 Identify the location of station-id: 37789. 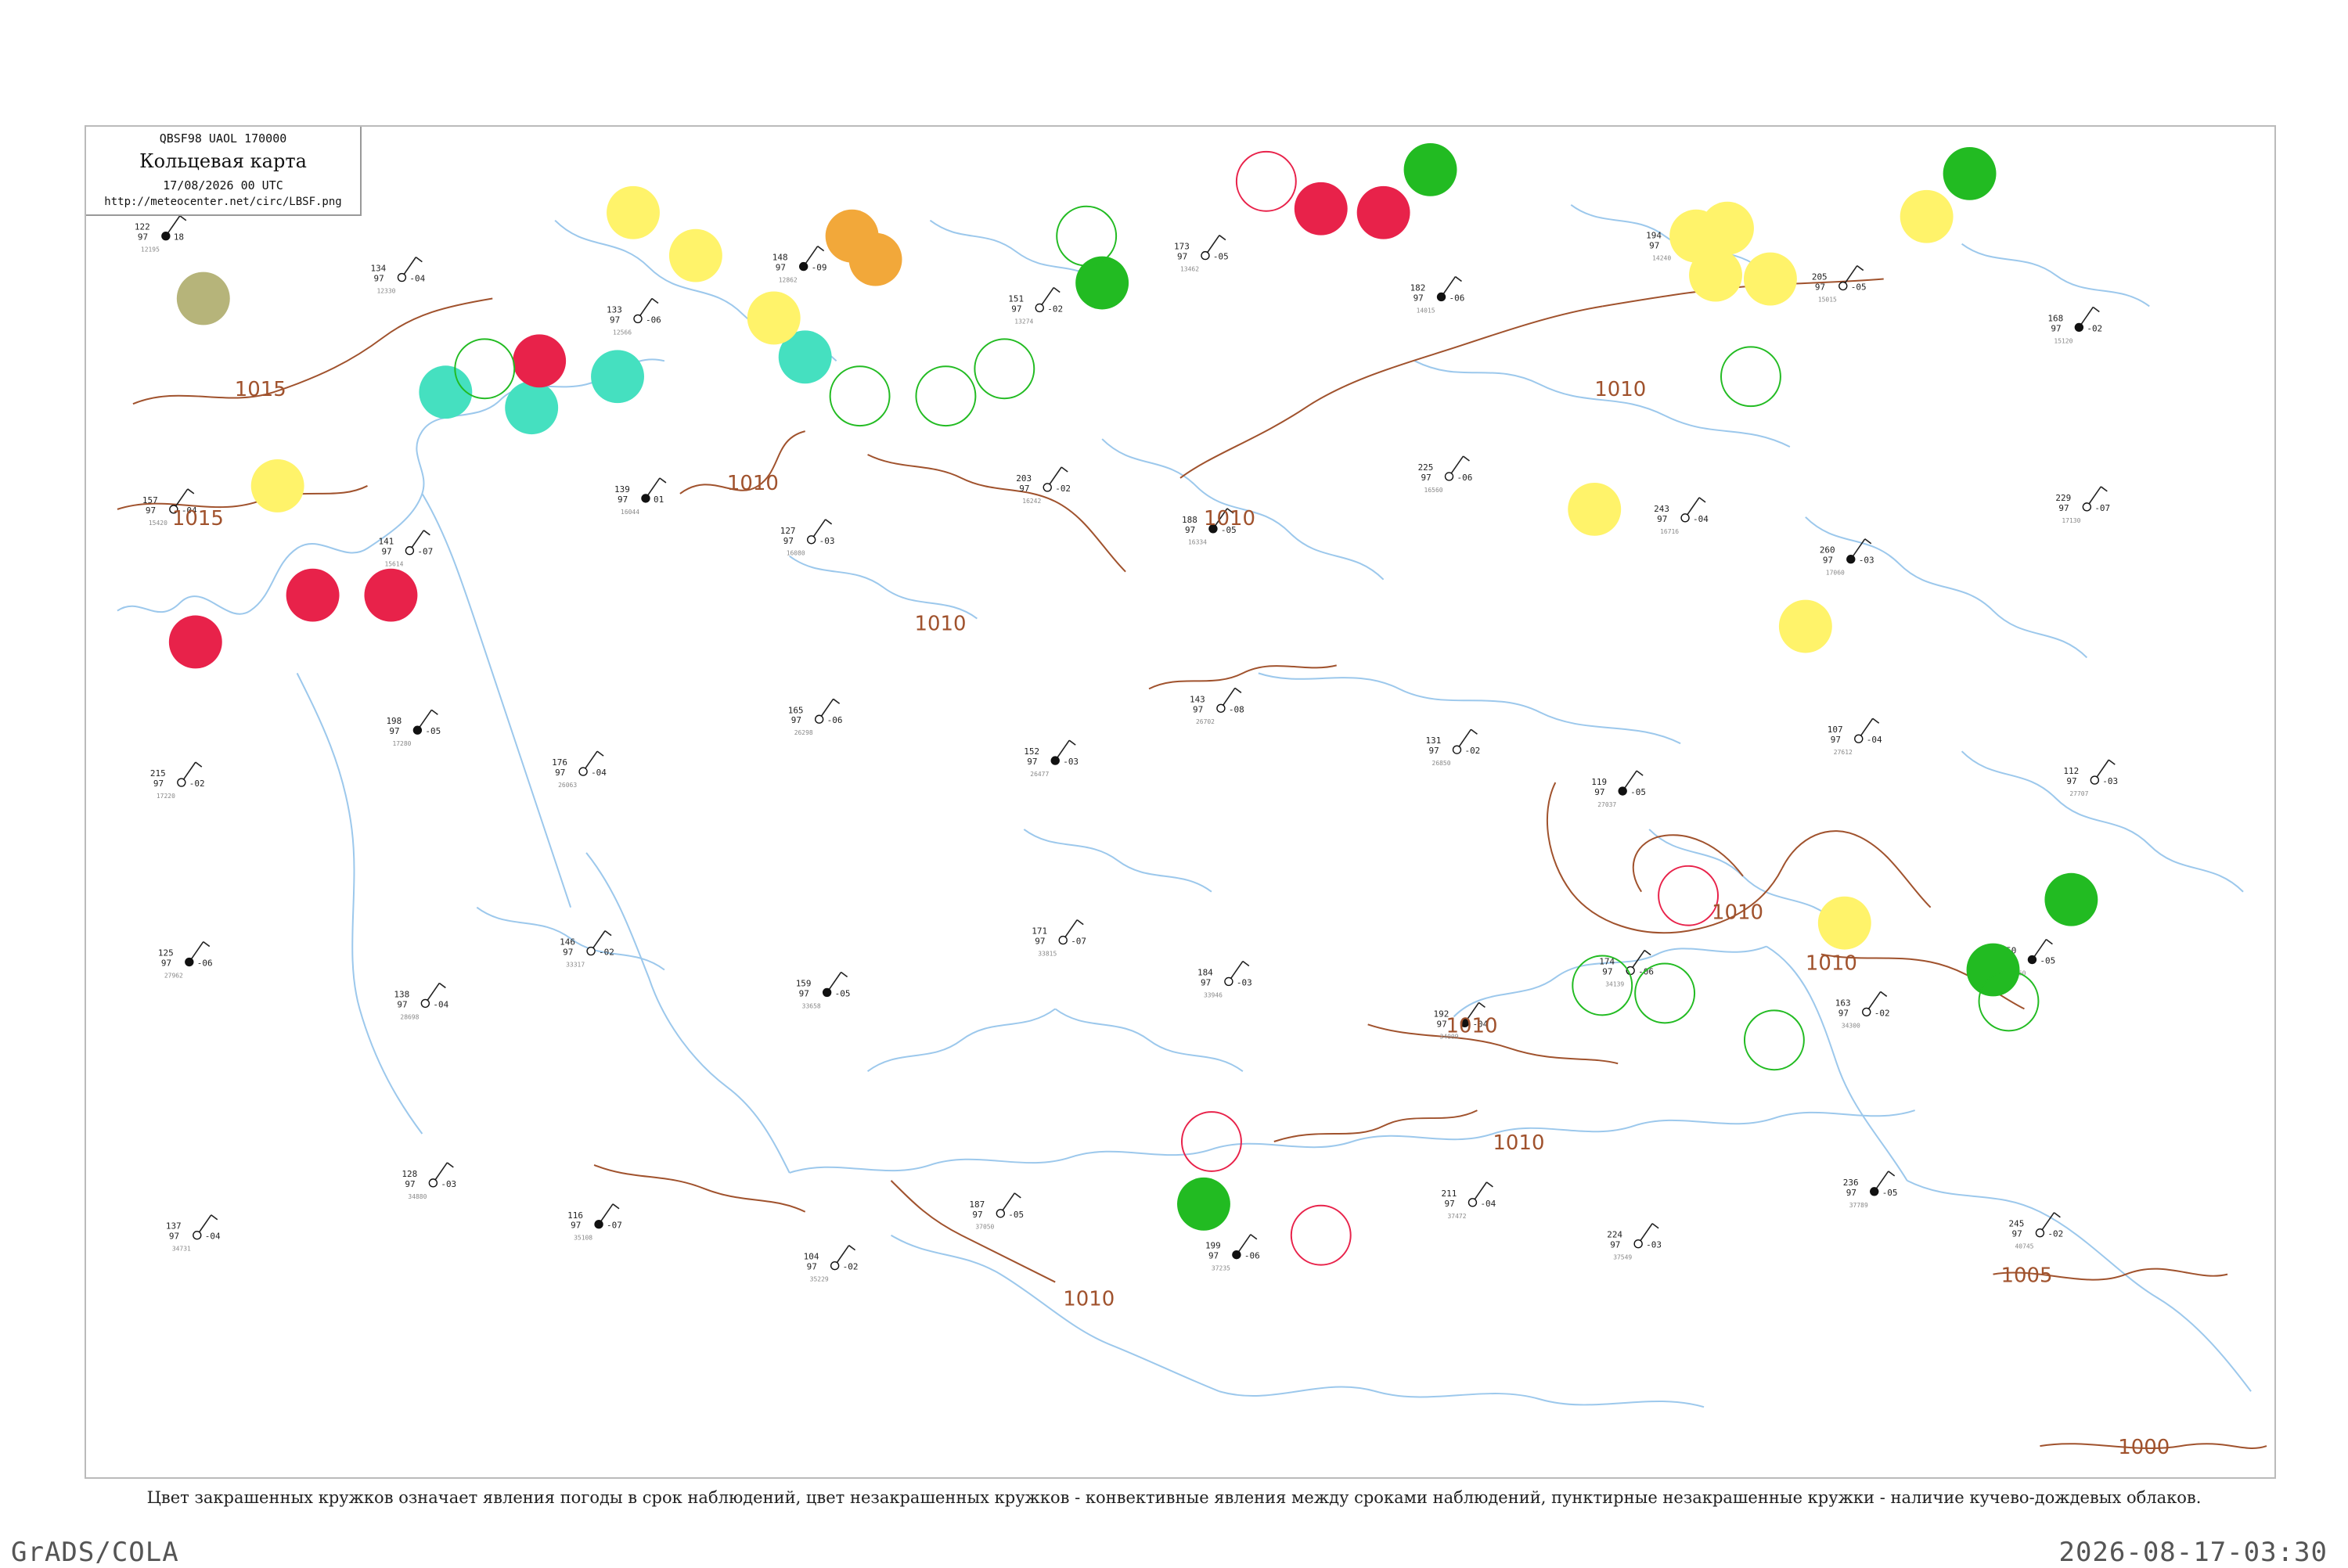
(1859, 1206).